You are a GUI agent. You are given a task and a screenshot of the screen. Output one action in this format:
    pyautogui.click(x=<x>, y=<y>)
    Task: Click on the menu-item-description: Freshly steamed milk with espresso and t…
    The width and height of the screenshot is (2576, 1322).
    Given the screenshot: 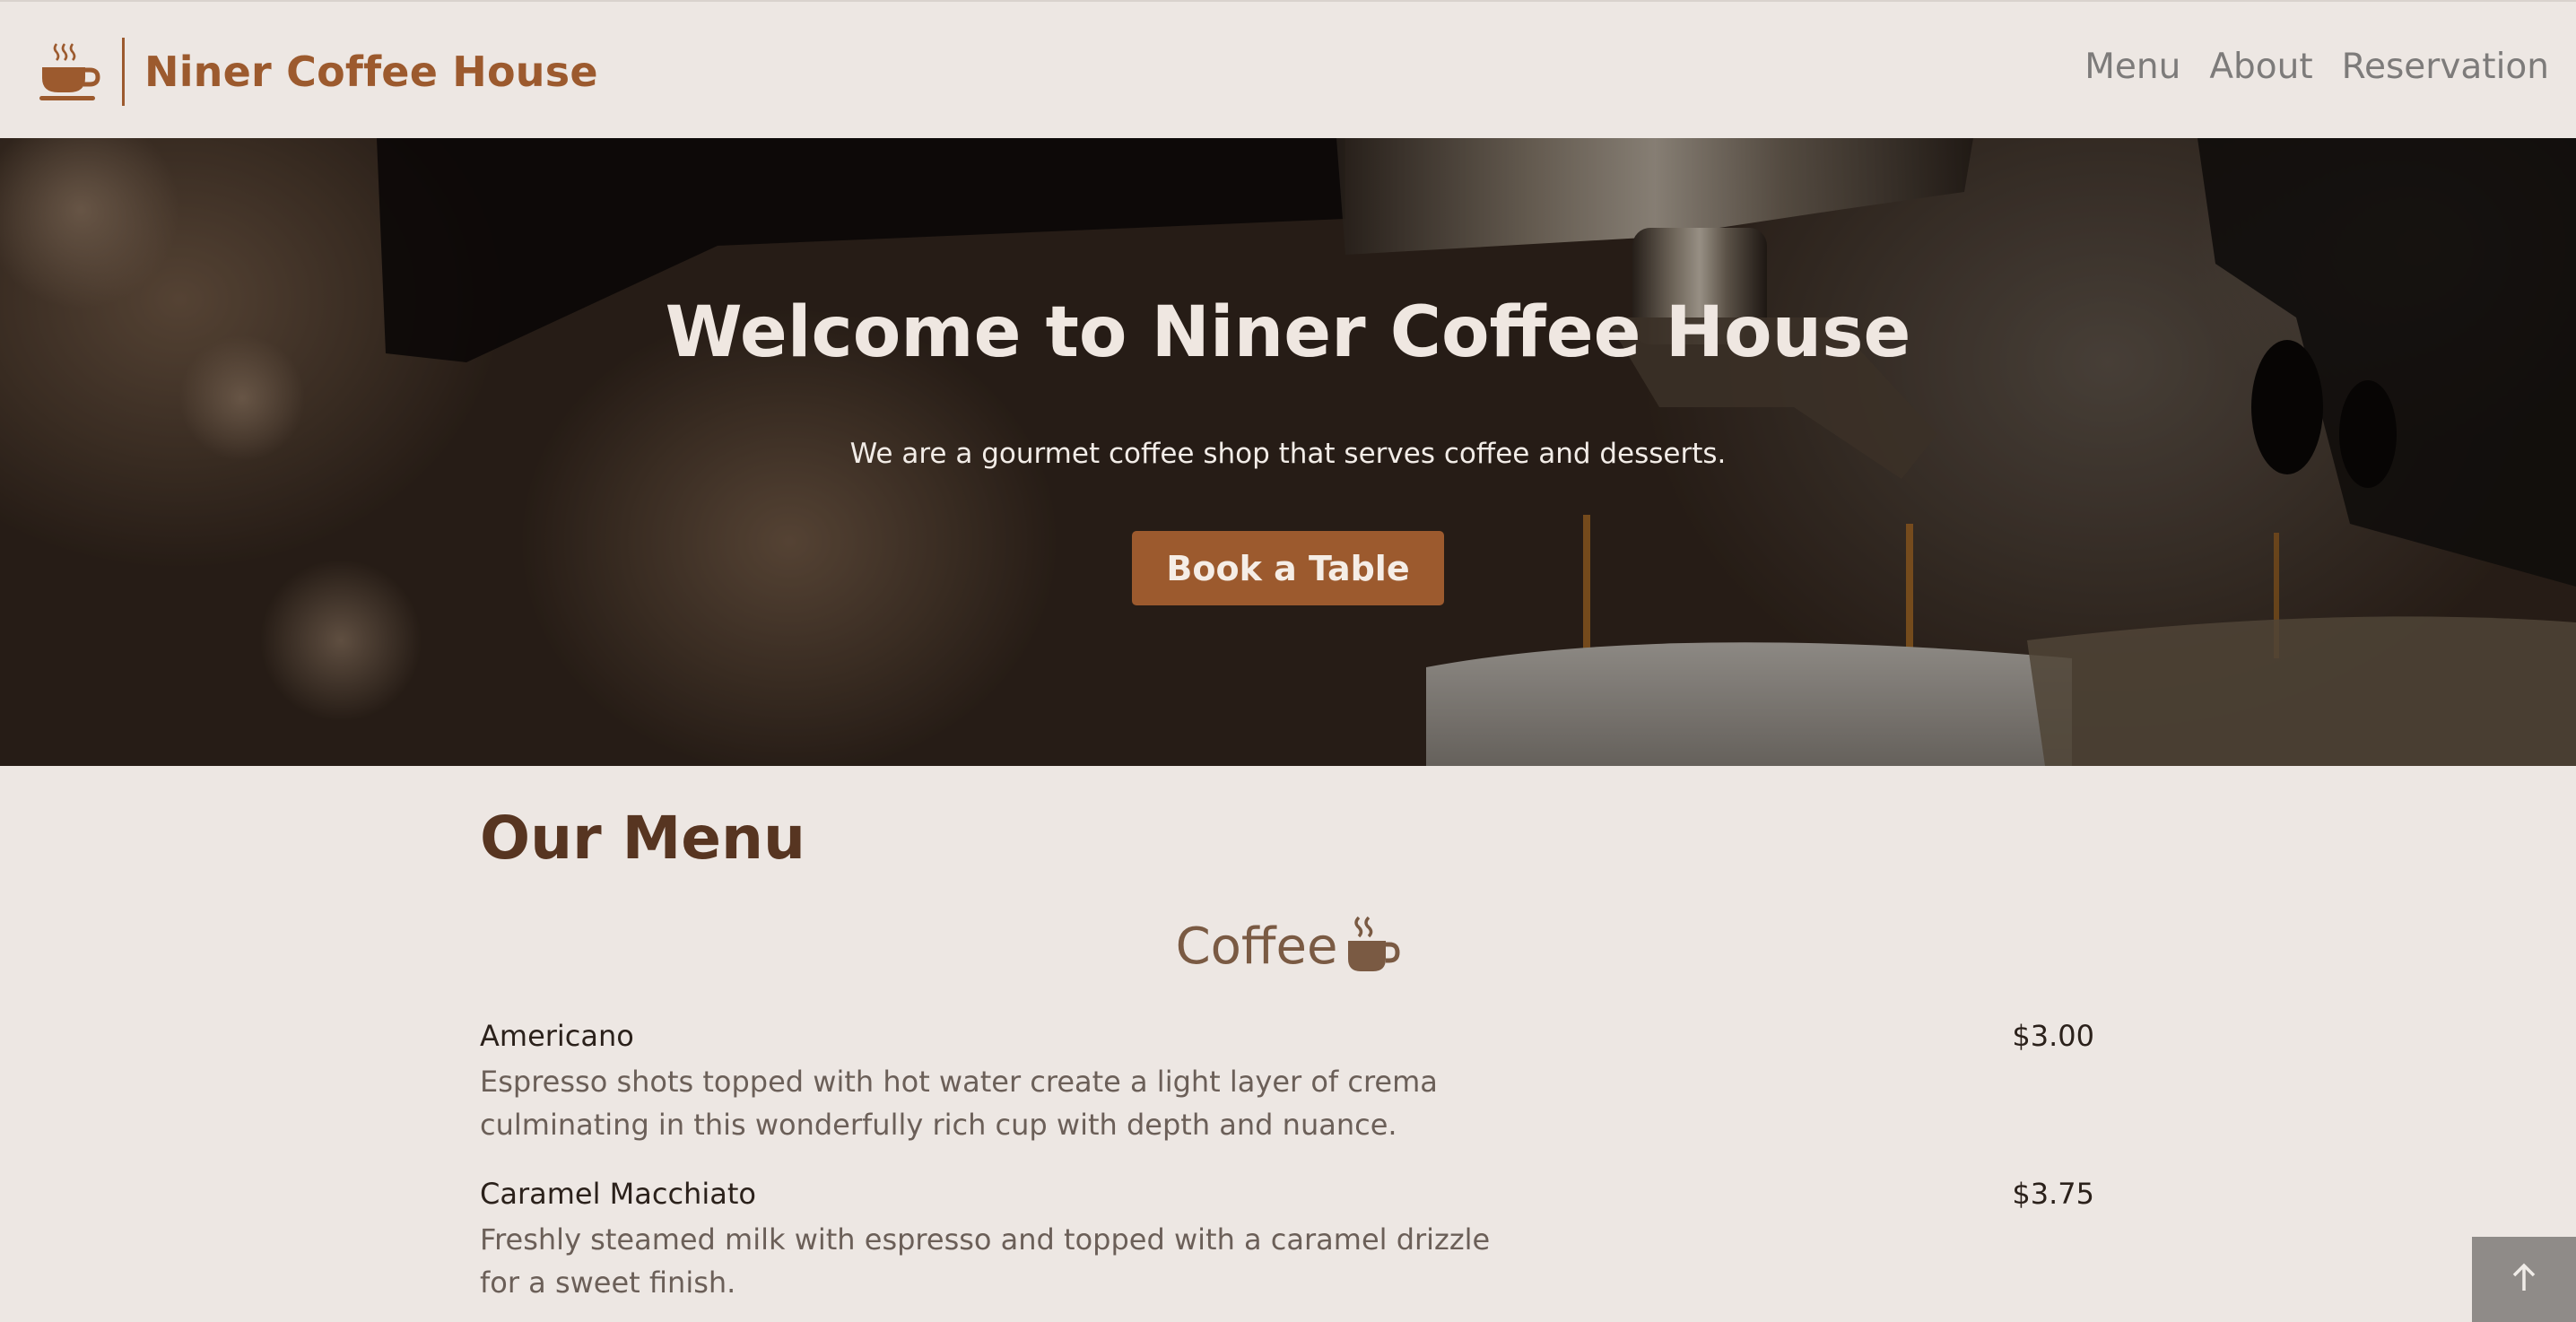 What is the action you would take?
    pyautogui.click(x=985, y=1261)
    